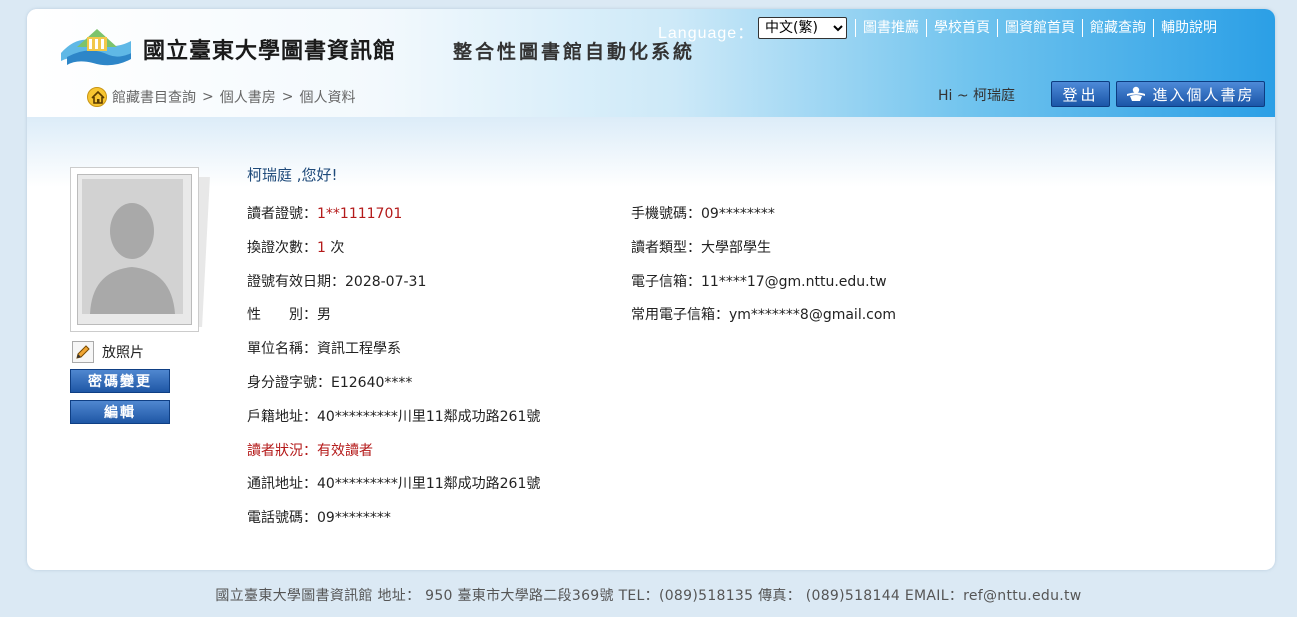 Image resolution: width=1297 pixels, height=617 pixels. What do you see at coordinates (289, 383) in the screenshot?
I see `field-label: 身分證字號：` at bounding box center [289, 383].